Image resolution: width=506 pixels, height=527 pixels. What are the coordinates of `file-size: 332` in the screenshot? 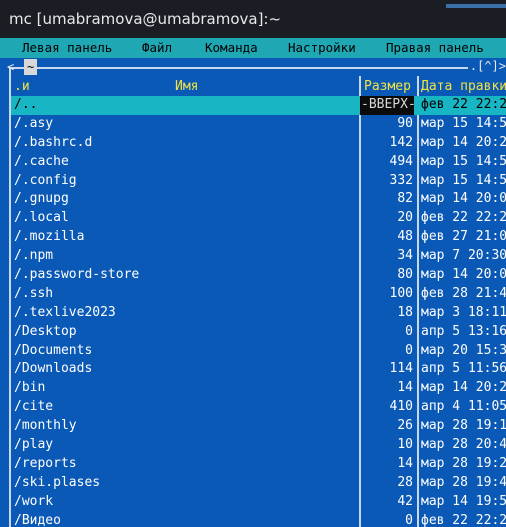 It's located at (401, 180).